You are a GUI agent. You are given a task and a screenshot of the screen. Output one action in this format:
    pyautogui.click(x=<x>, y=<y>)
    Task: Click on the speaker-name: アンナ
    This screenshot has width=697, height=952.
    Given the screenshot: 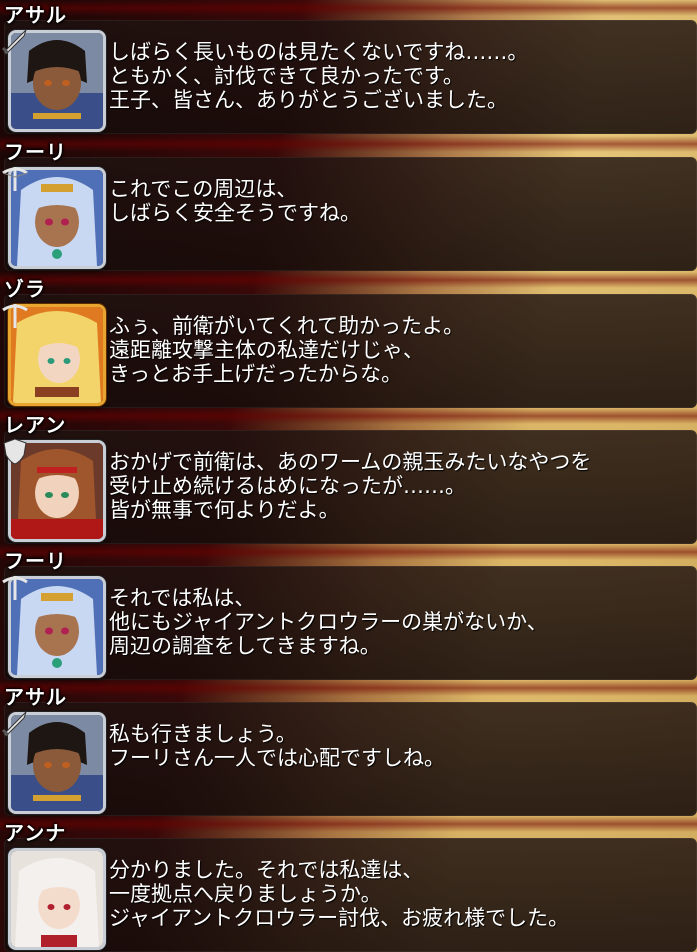 What is the action you would take?
    pyautogui.click(x=35, y=833)
    